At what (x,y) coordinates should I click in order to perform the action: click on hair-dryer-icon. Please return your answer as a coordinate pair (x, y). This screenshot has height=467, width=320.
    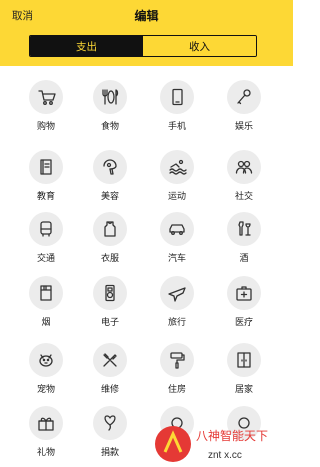
    Looking at the image, I should click on (110, 167).